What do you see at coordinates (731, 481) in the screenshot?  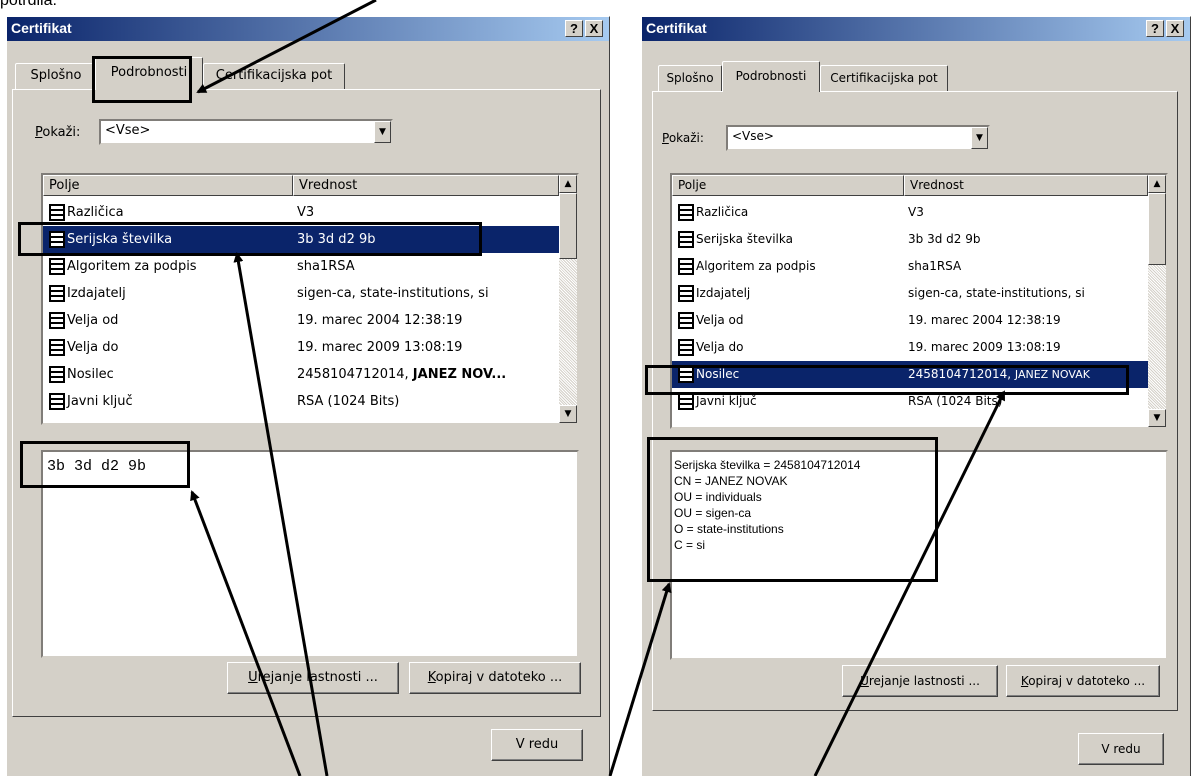 I see `detail-line: CN = JANEZ NOVAK` at bounding box center [731, 481].